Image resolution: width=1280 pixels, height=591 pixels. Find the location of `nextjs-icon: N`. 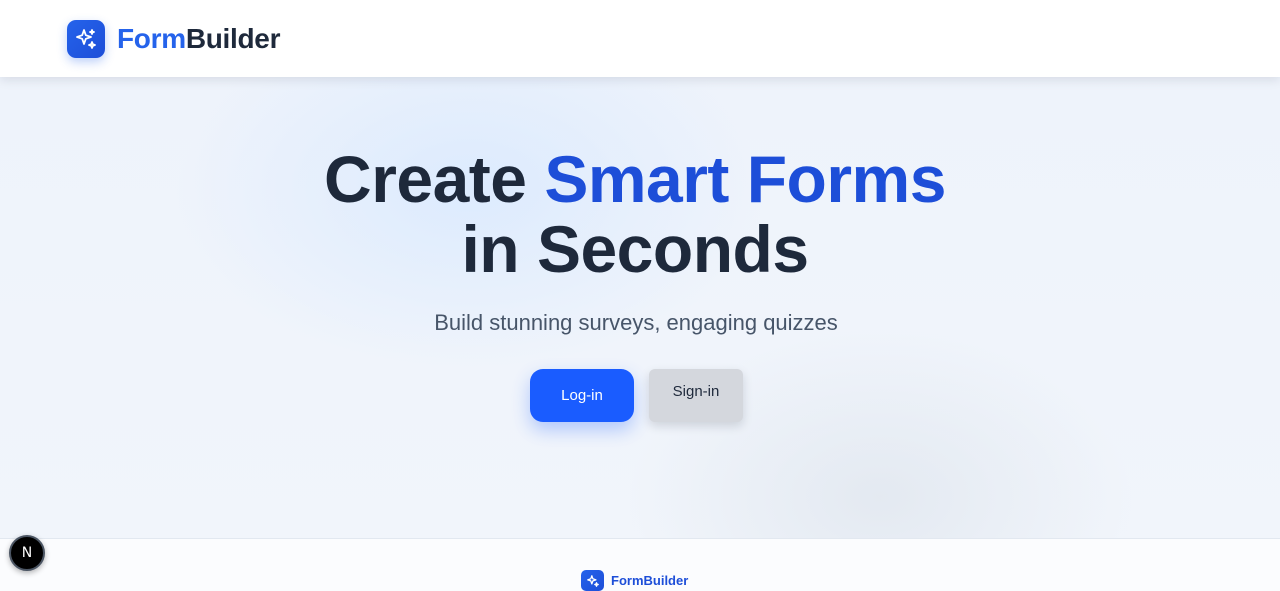

nextjs-icon: N is located at coordinates (27, 553).